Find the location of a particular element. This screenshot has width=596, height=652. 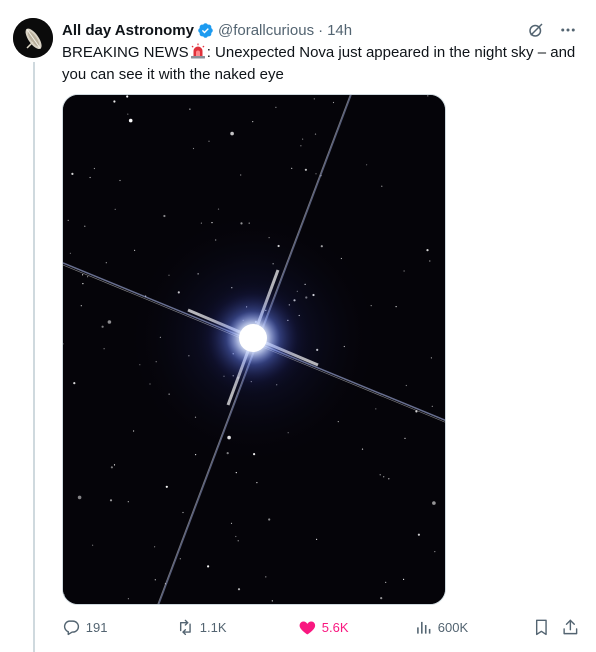

display-name: All day Astronomy is located at coordinates (128, 30).